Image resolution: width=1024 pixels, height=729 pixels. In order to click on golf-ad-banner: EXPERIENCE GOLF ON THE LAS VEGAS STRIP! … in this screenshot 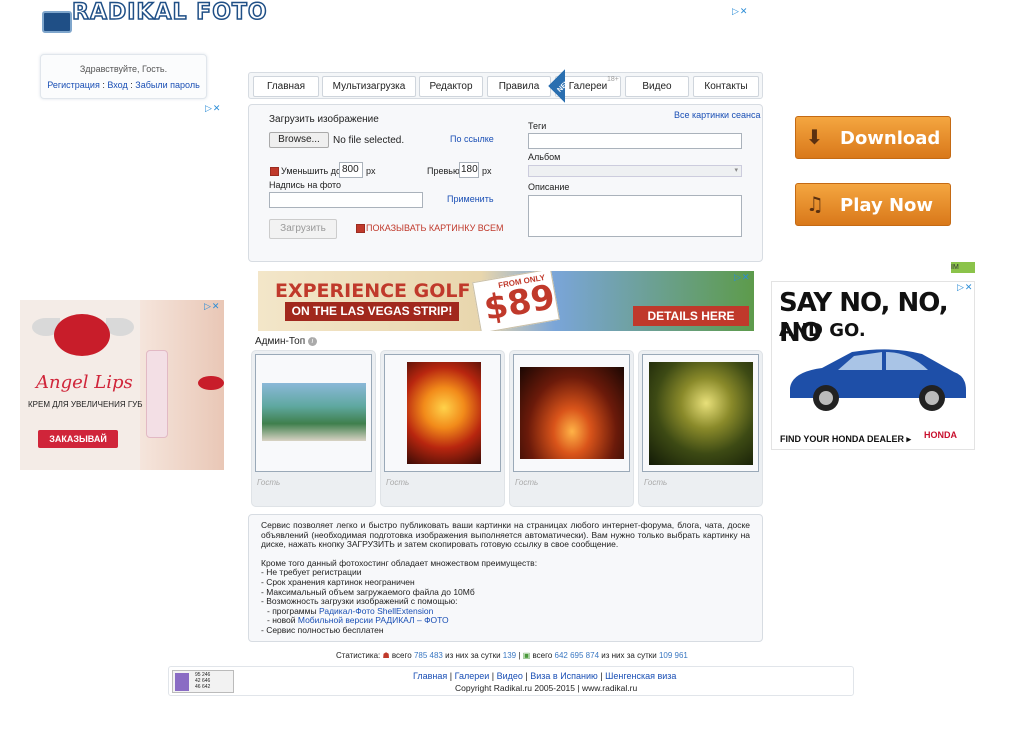, I will do `click(506, 301)`.